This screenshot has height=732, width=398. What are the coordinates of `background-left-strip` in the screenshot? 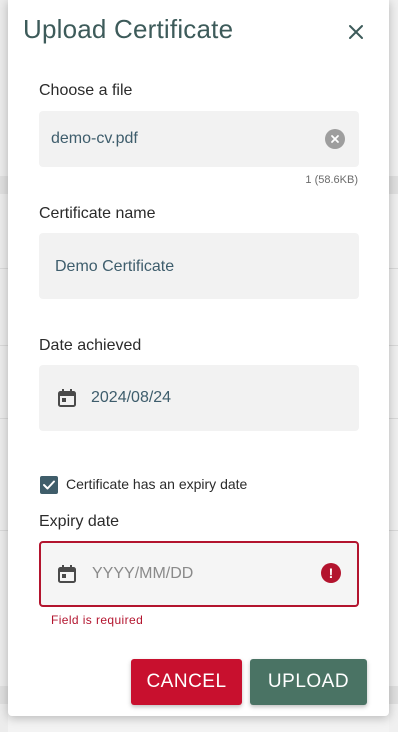 It's located at (4, 366).